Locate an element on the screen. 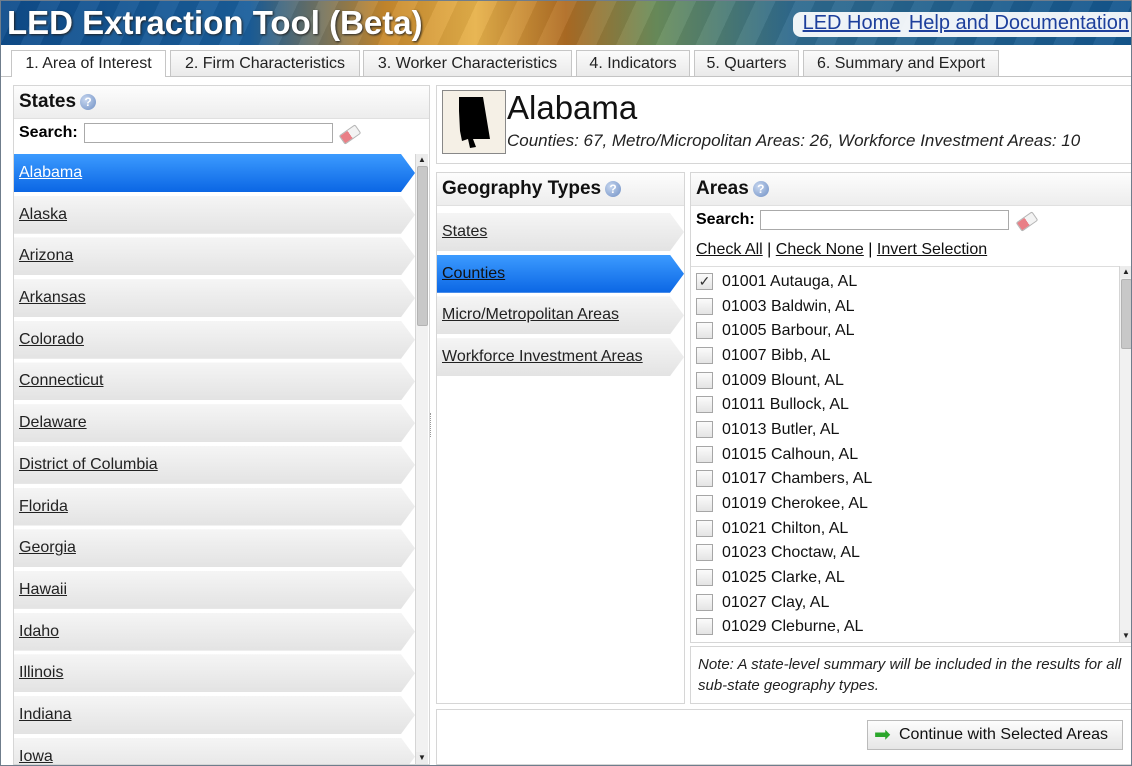 The image size is (1132, 766). states-scrollbar: ▲ ▼ is located at coordinates (421, 459).